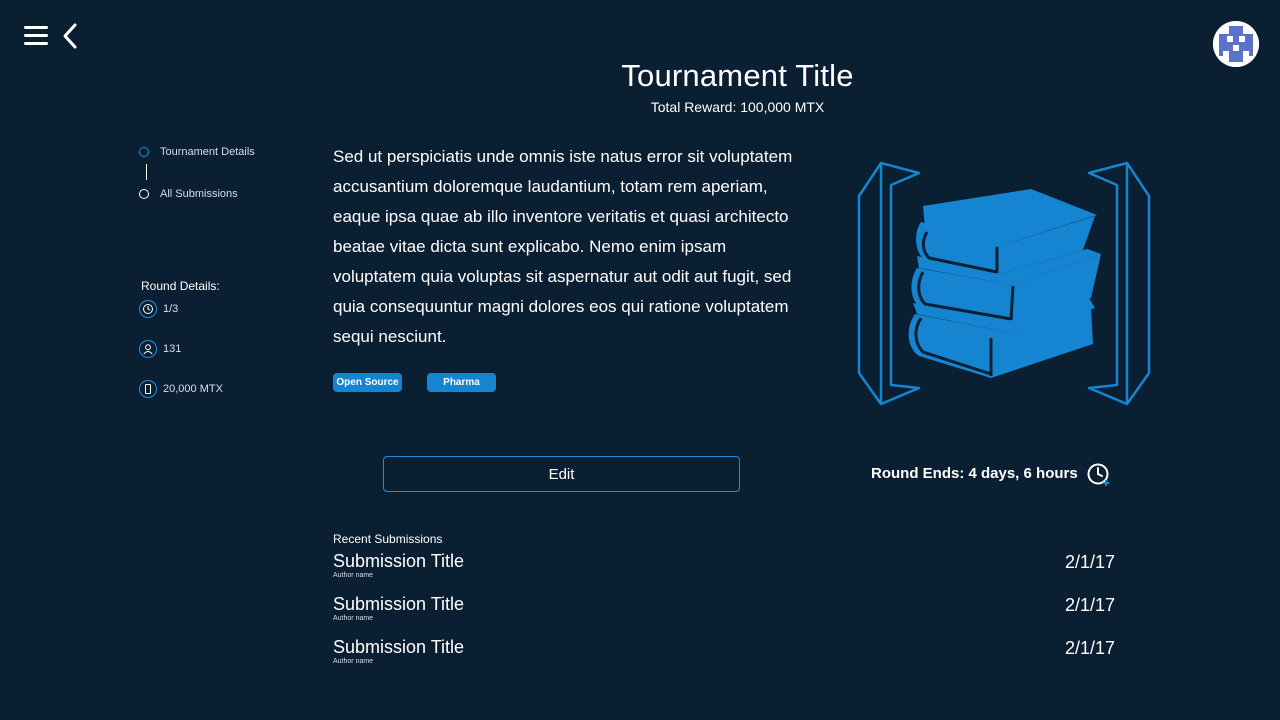 Image resolution: width=1280 pixels, height=720 pixels. I want to click on round-ends-text: Round Ends: 4 days, 6 hours, so click(974, 473).